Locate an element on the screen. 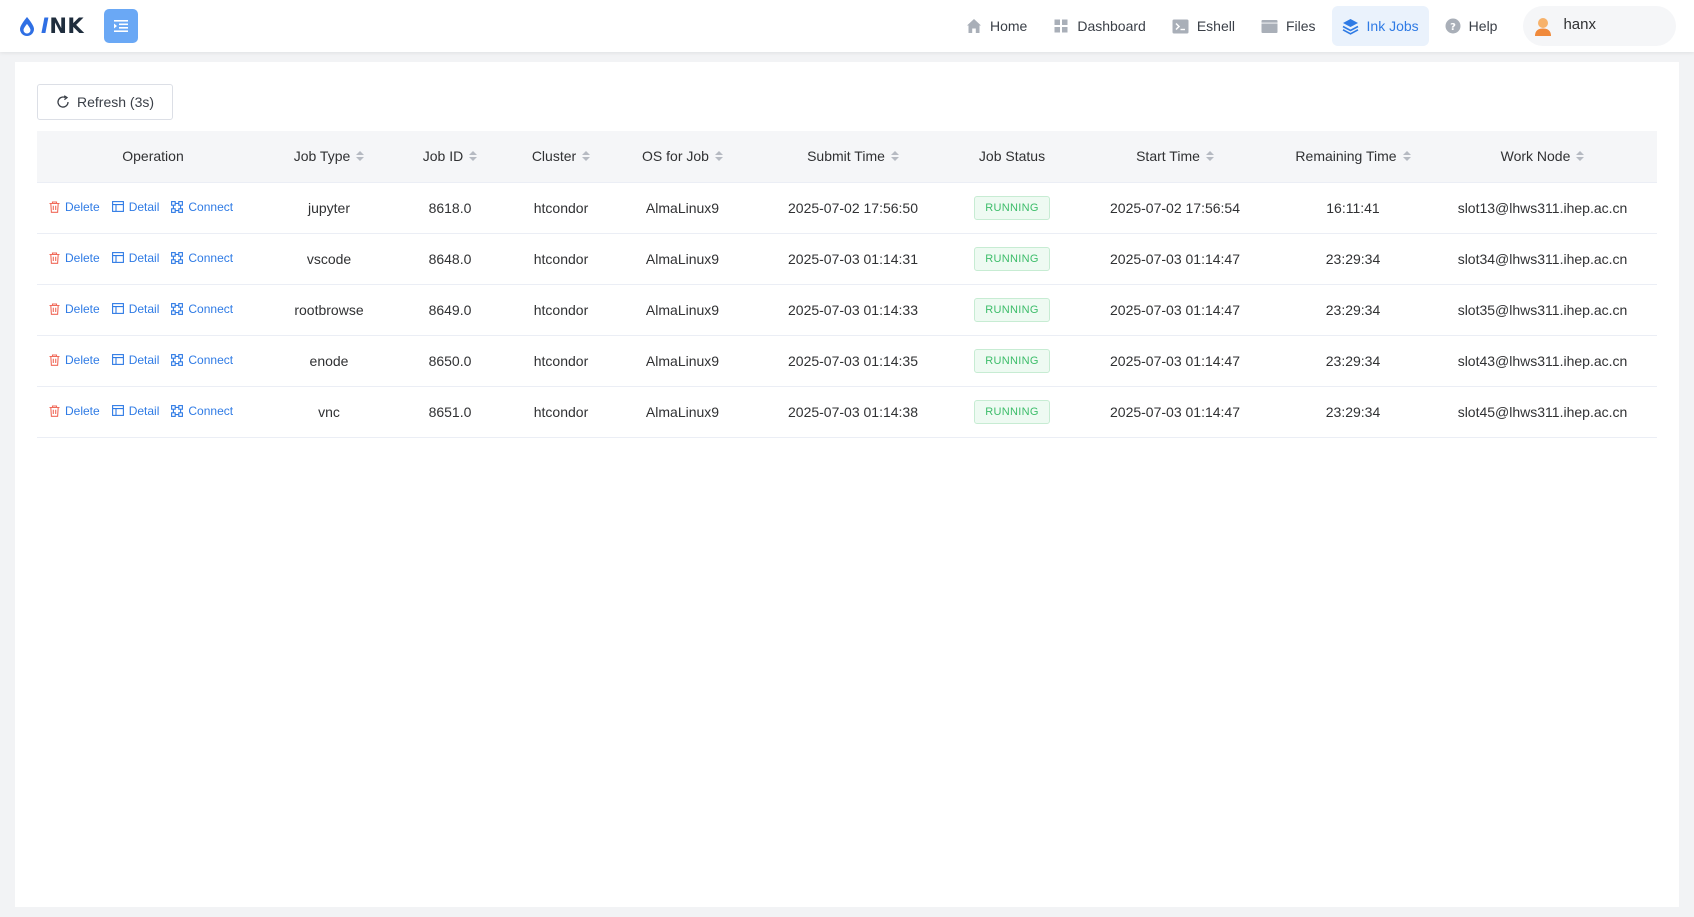  col-header-remaining-time: Remaining Time is located at coordinates (1353, 157).